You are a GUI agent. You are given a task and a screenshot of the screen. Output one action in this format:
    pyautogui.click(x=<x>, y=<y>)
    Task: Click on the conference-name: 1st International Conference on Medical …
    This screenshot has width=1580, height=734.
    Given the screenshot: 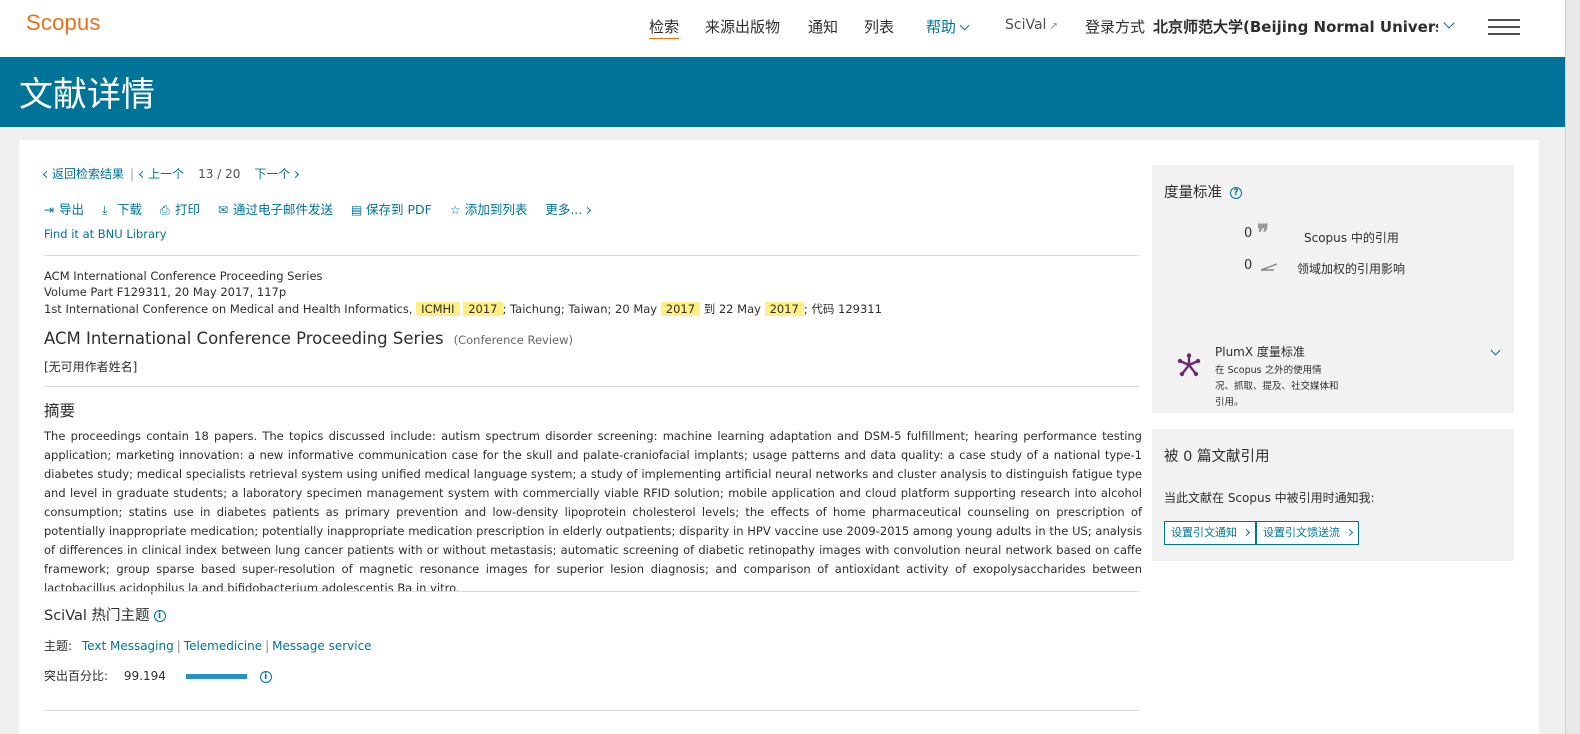 What is the action you would take?
    pyautogui.click(x=230, y=309)
    